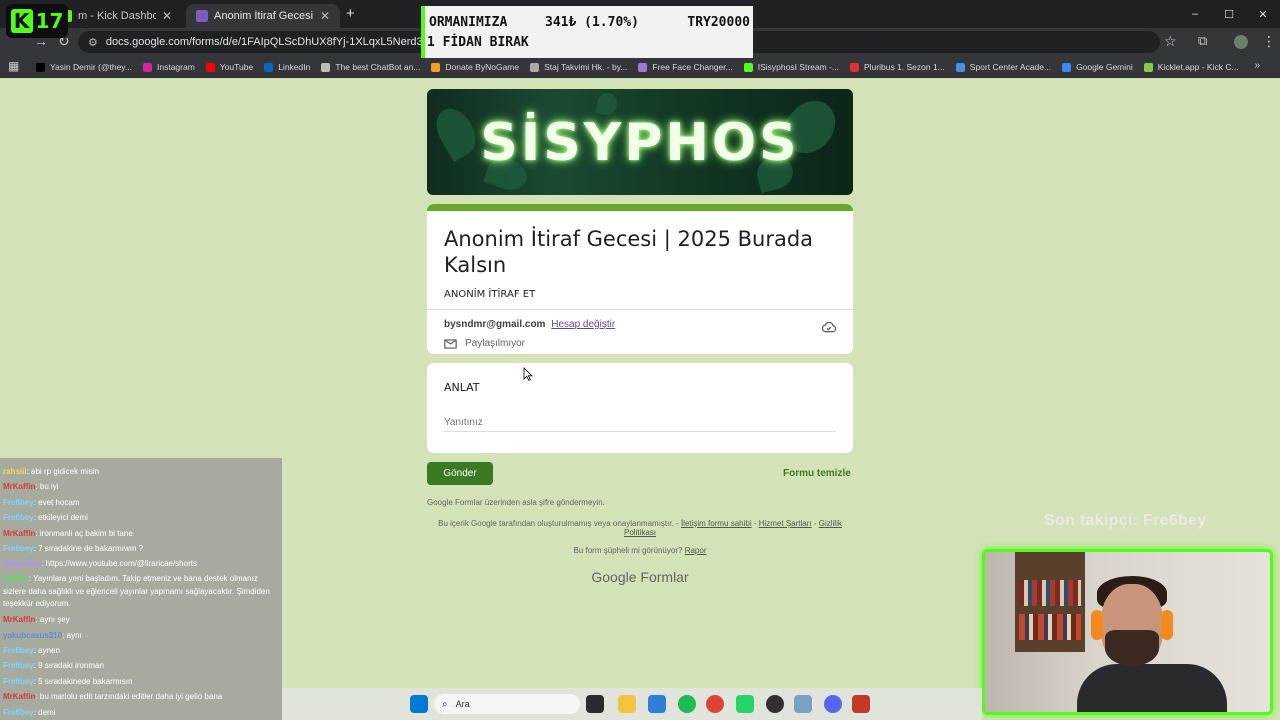 The width and height of the screenshot is (1280, 720). I want to click on site-info-icon: ⚙, so click(93, 42).